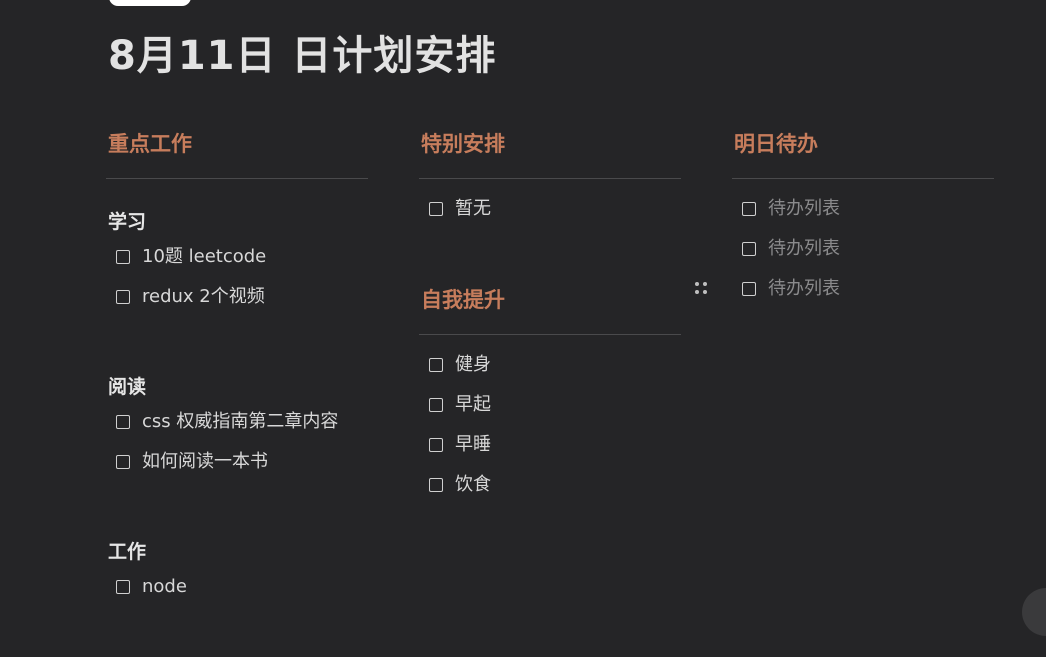 The image size is (1046, 657). I want to click on page-tag-pill, so click(150, 3).